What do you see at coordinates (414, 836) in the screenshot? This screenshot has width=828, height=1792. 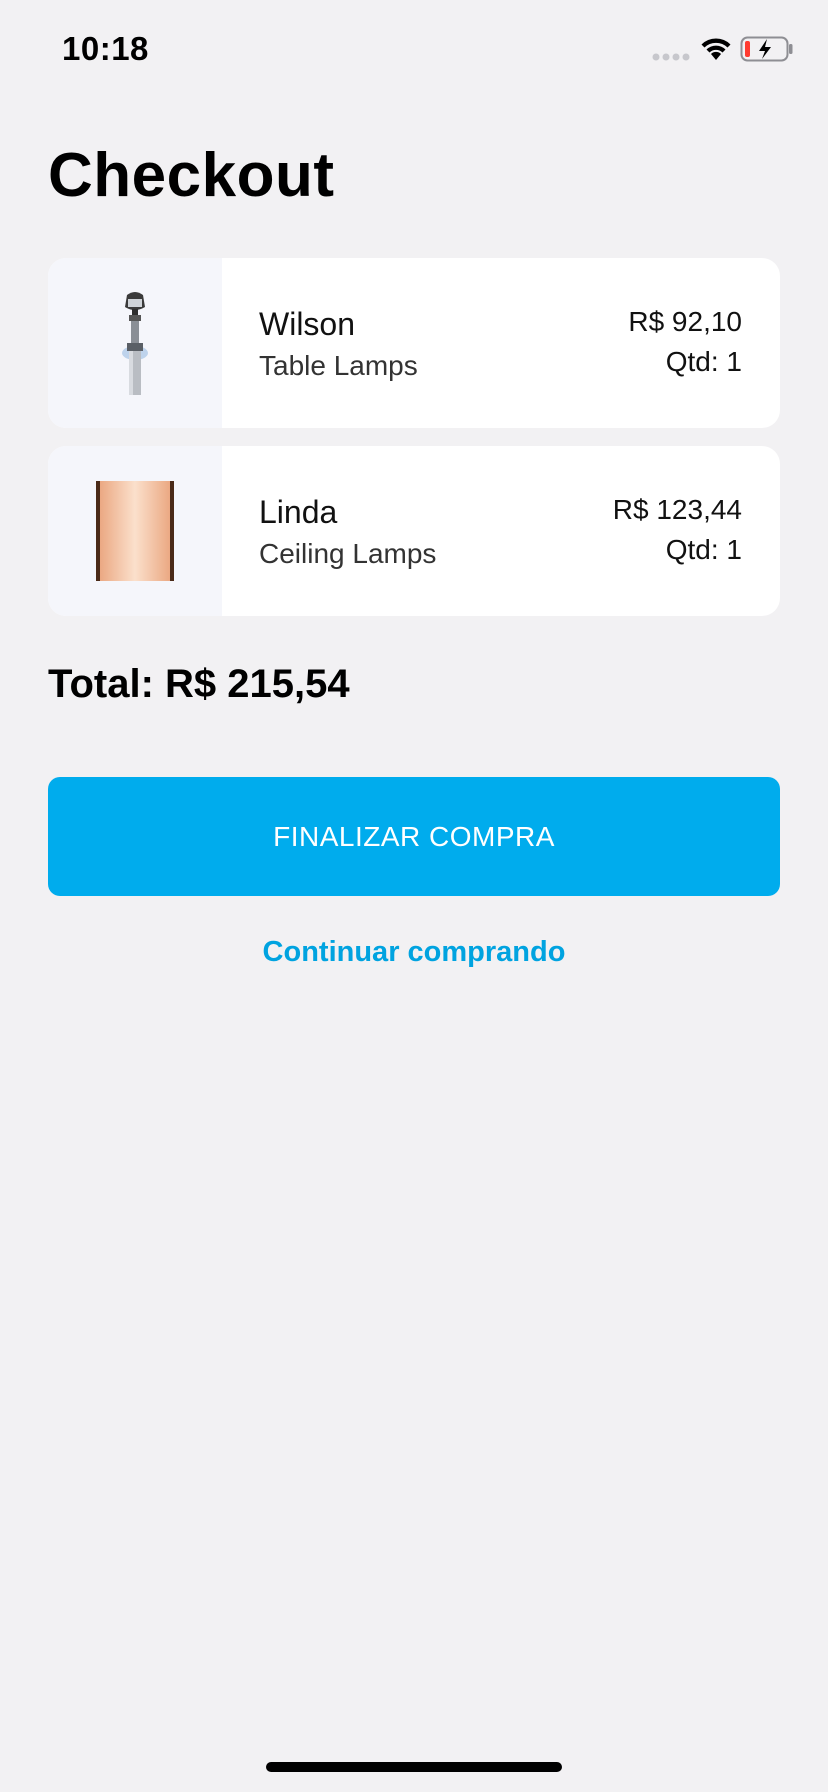 I see `checkout-button: FINALIZAR COMPRA` at bounding box center [414, 836].